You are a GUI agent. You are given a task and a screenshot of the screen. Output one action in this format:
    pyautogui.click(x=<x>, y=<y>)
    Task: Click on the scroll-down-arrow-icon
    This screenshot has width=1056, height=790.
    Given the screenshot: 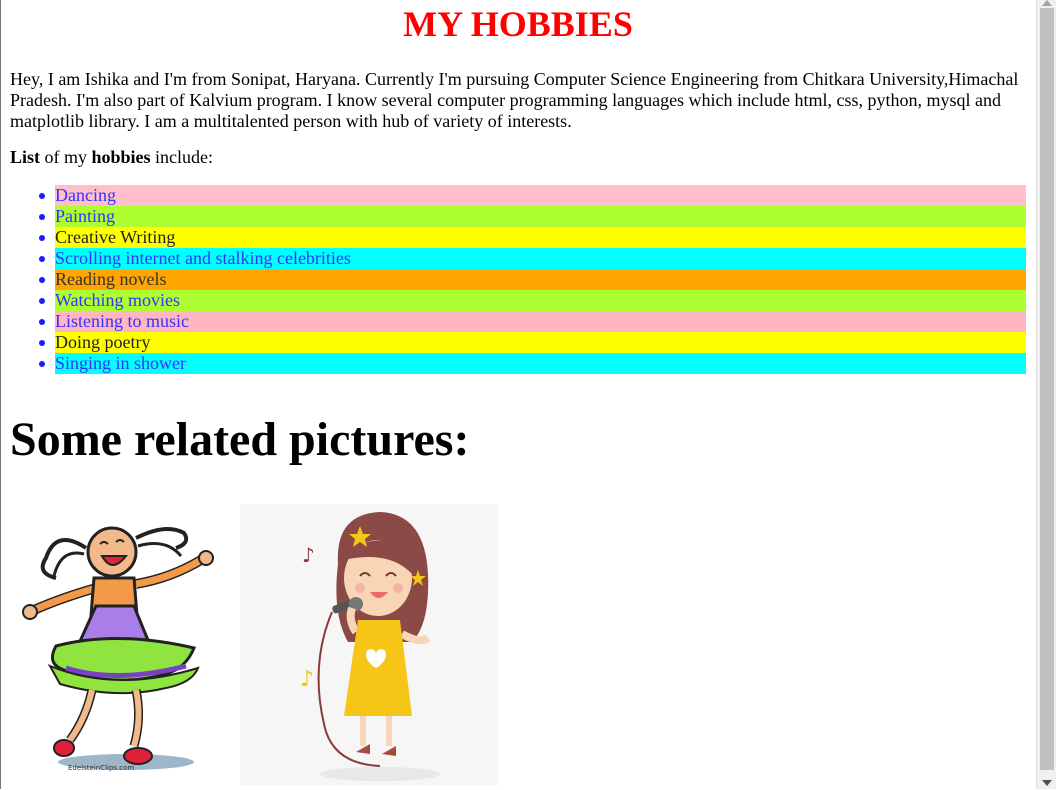 What is the action you would take?
    pyautogui.click(x=1047, y=783)
    